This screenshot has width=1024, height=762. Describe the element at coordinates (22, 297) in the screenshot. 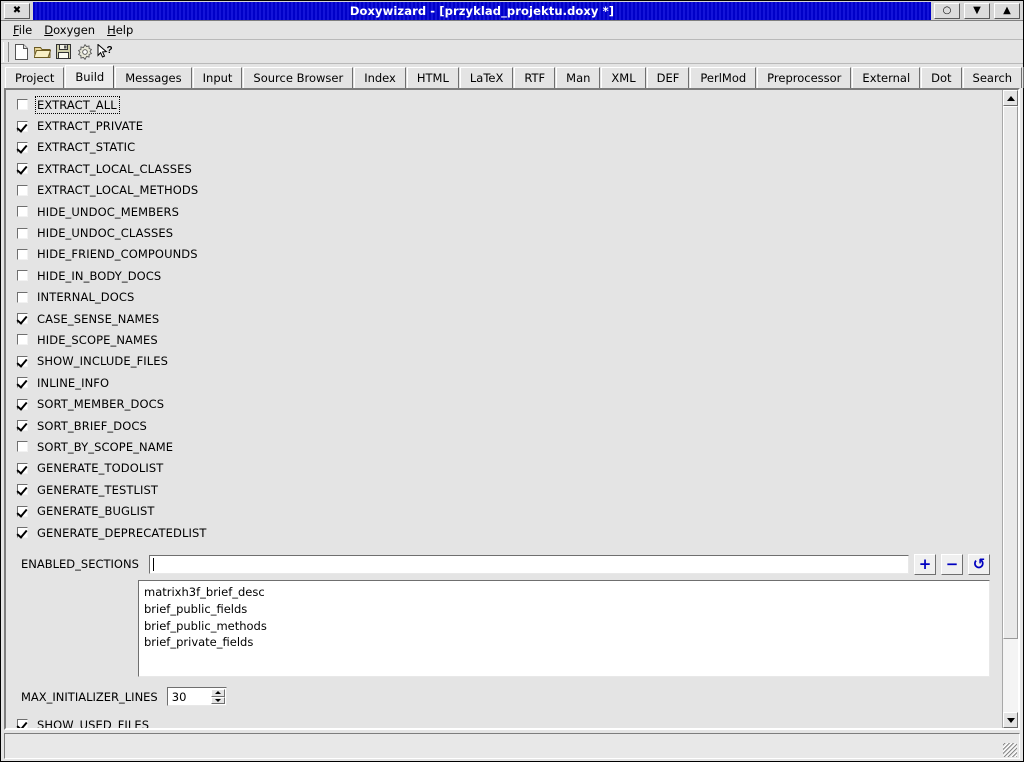

I see `checkbox-internal-docs` at that location.